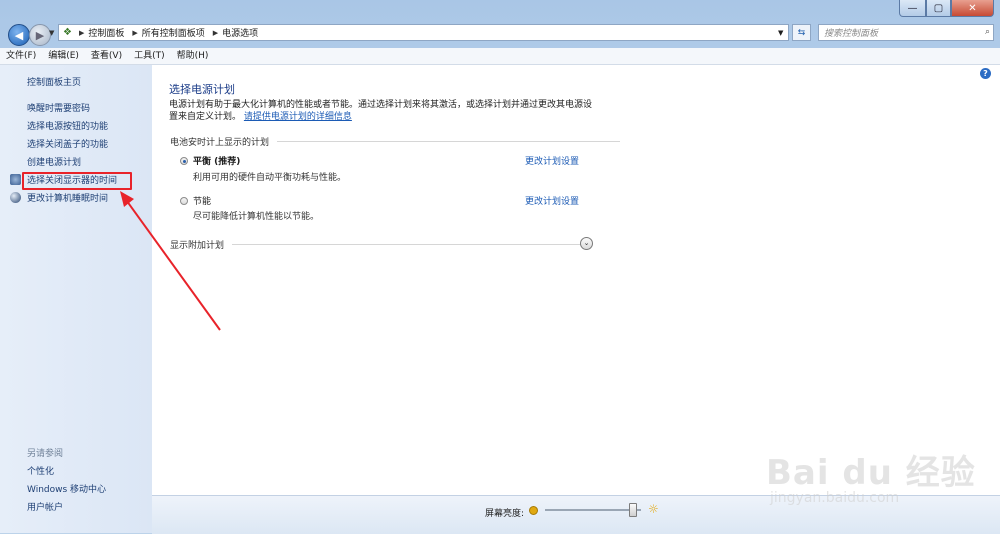  Describe the element at coordinates (987, 32) in the screenshot. I see `search-icon: ⌕` at that location.